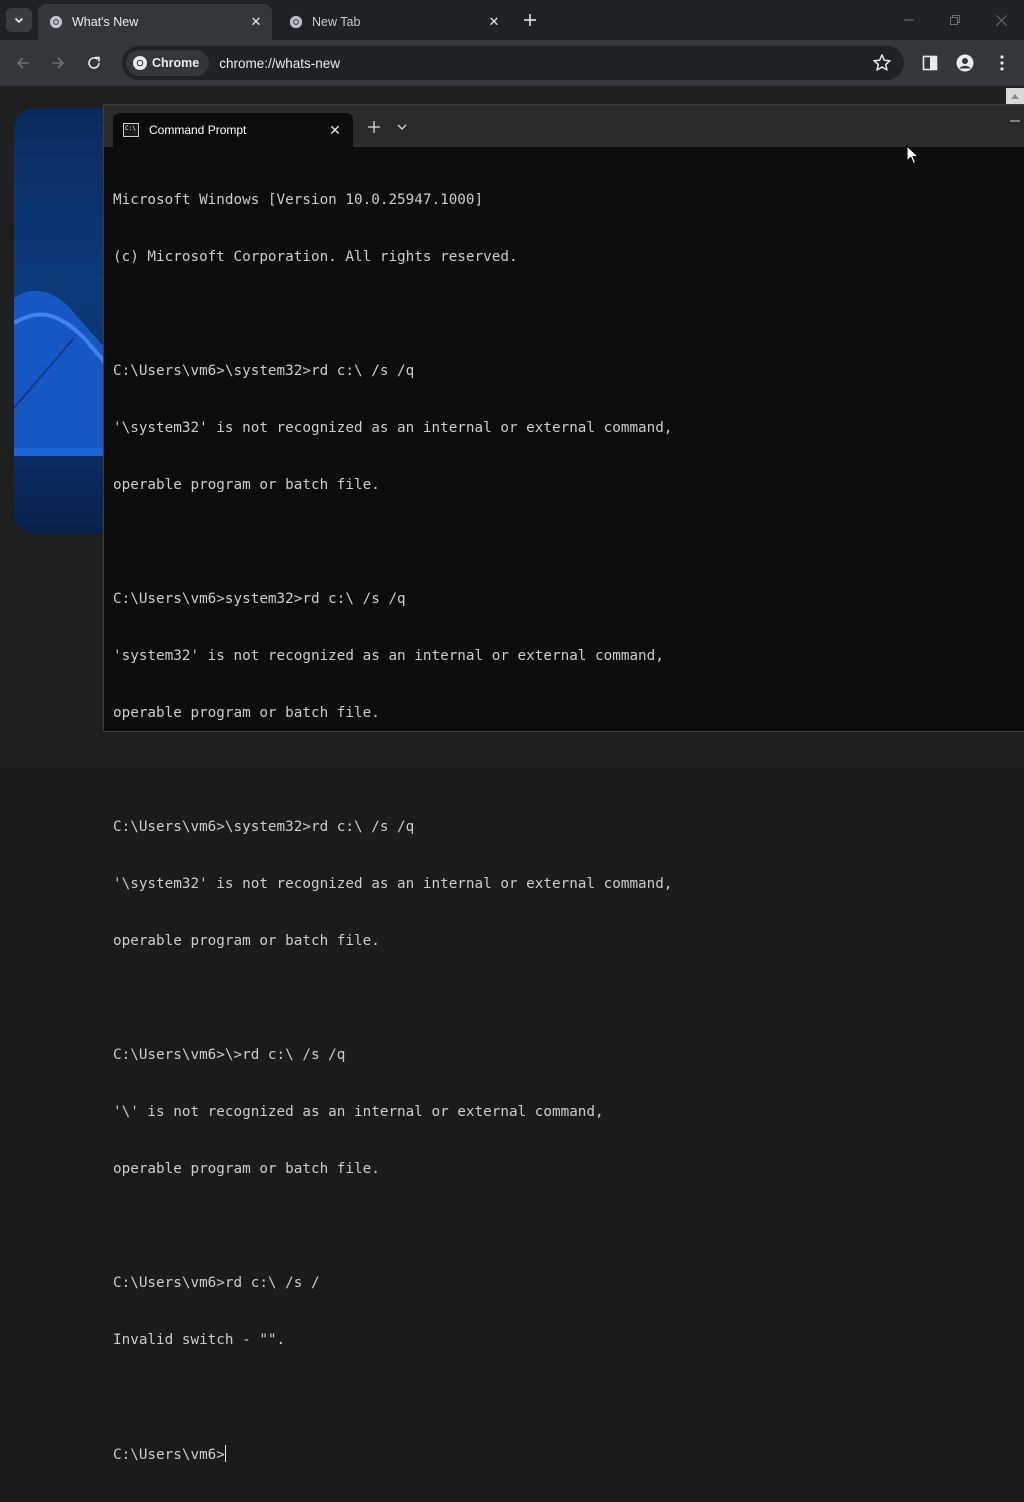  I want to click on text-cursor, so click(225, 1453).